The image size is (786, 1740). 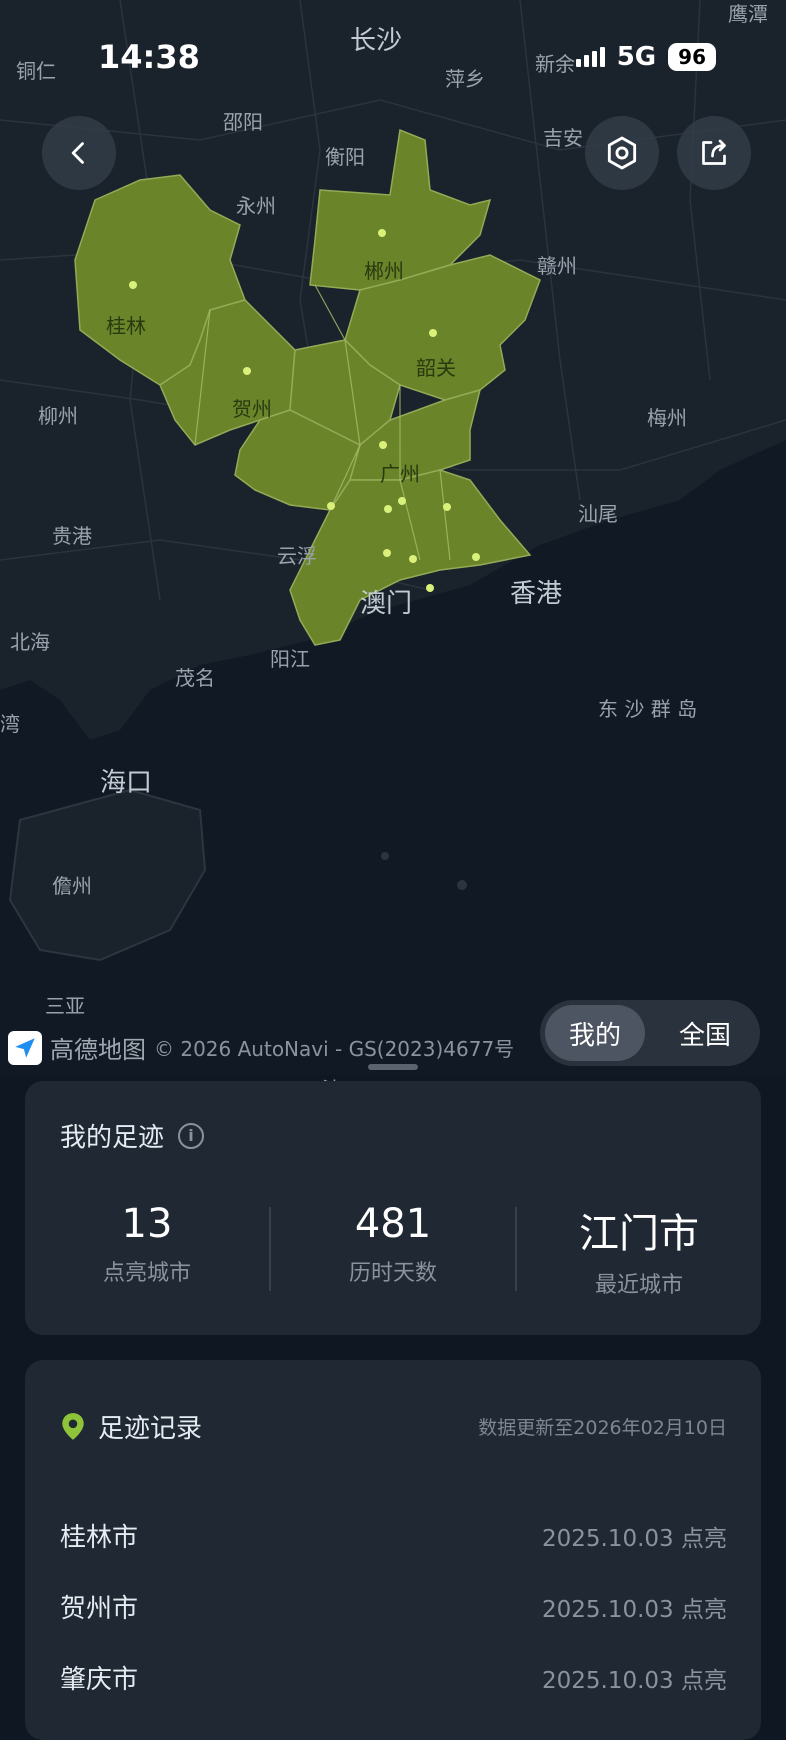 What do you see at coordinates (191, 1135) in the screenshot?
I see `info-icon: i` at bounding box center [191, 1135].